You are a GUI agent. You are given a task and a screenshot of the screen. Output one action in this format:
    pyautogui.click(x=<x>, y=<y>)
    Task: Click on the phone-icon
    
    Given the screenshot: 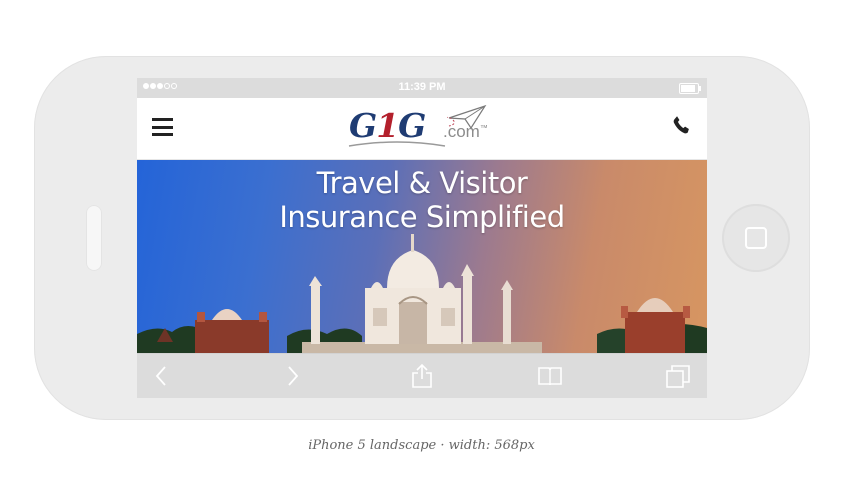 What is the action you would take?
    pyautogui.click(x=682, y=125)
    